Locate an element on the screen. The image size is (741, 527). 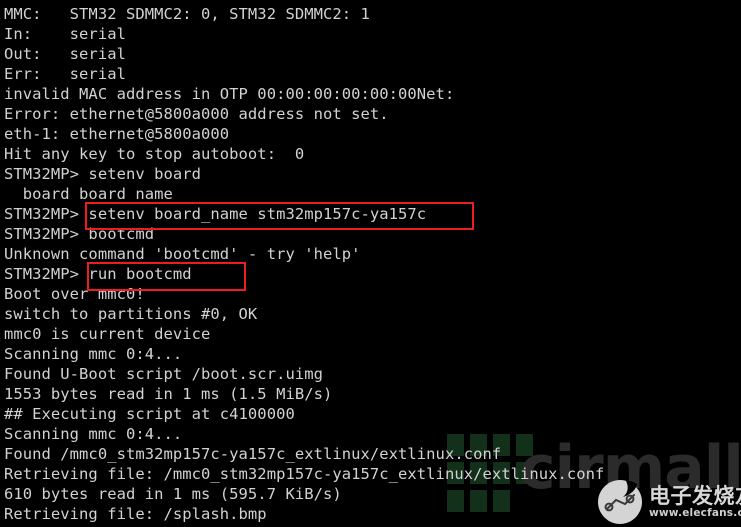
console-line: 610 bytes read in 1 ms (595.7 KiB/s) is located at coordinates (173, 494).